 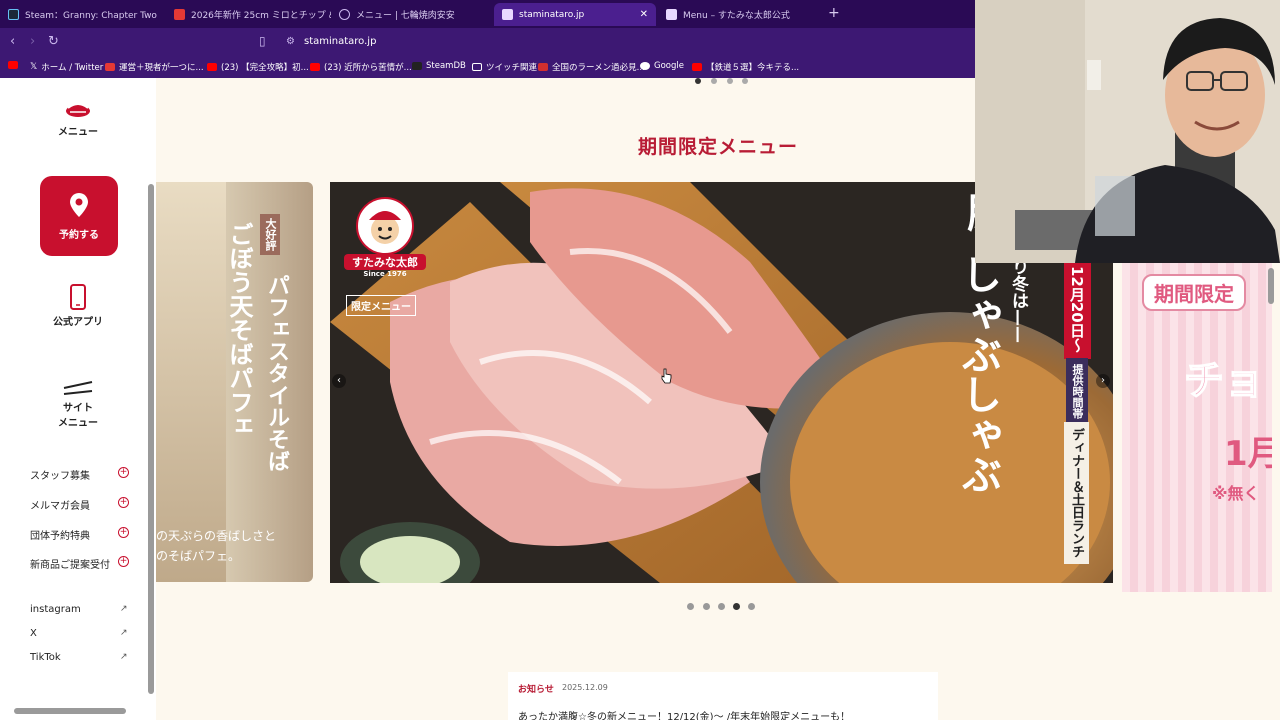 I want to click on shop-icon, so click(x=179, y=14).